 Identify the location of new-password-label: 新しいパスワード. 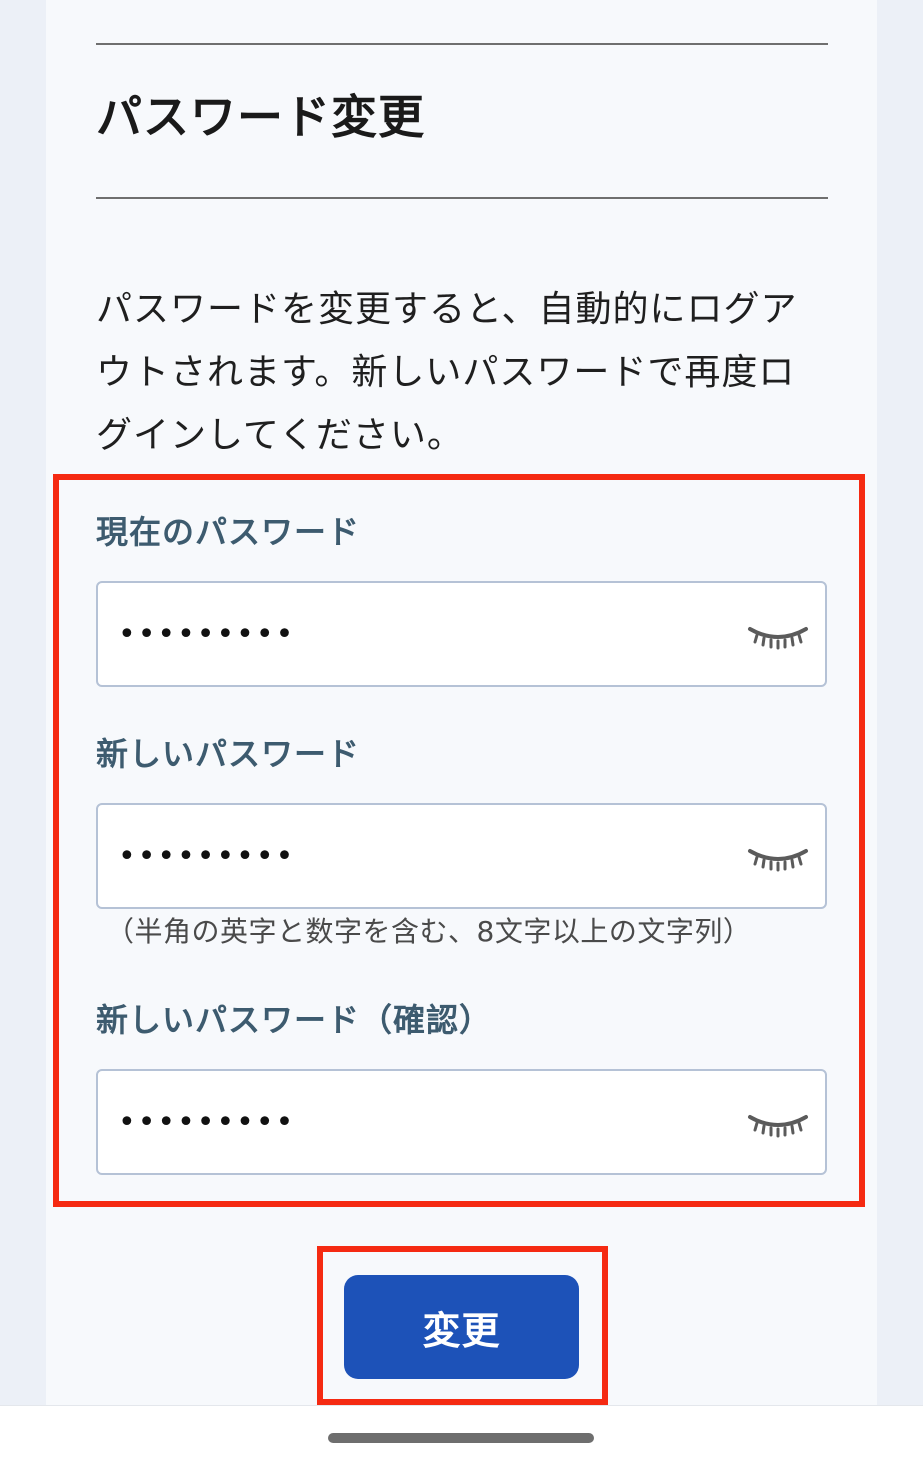
(228, 754).